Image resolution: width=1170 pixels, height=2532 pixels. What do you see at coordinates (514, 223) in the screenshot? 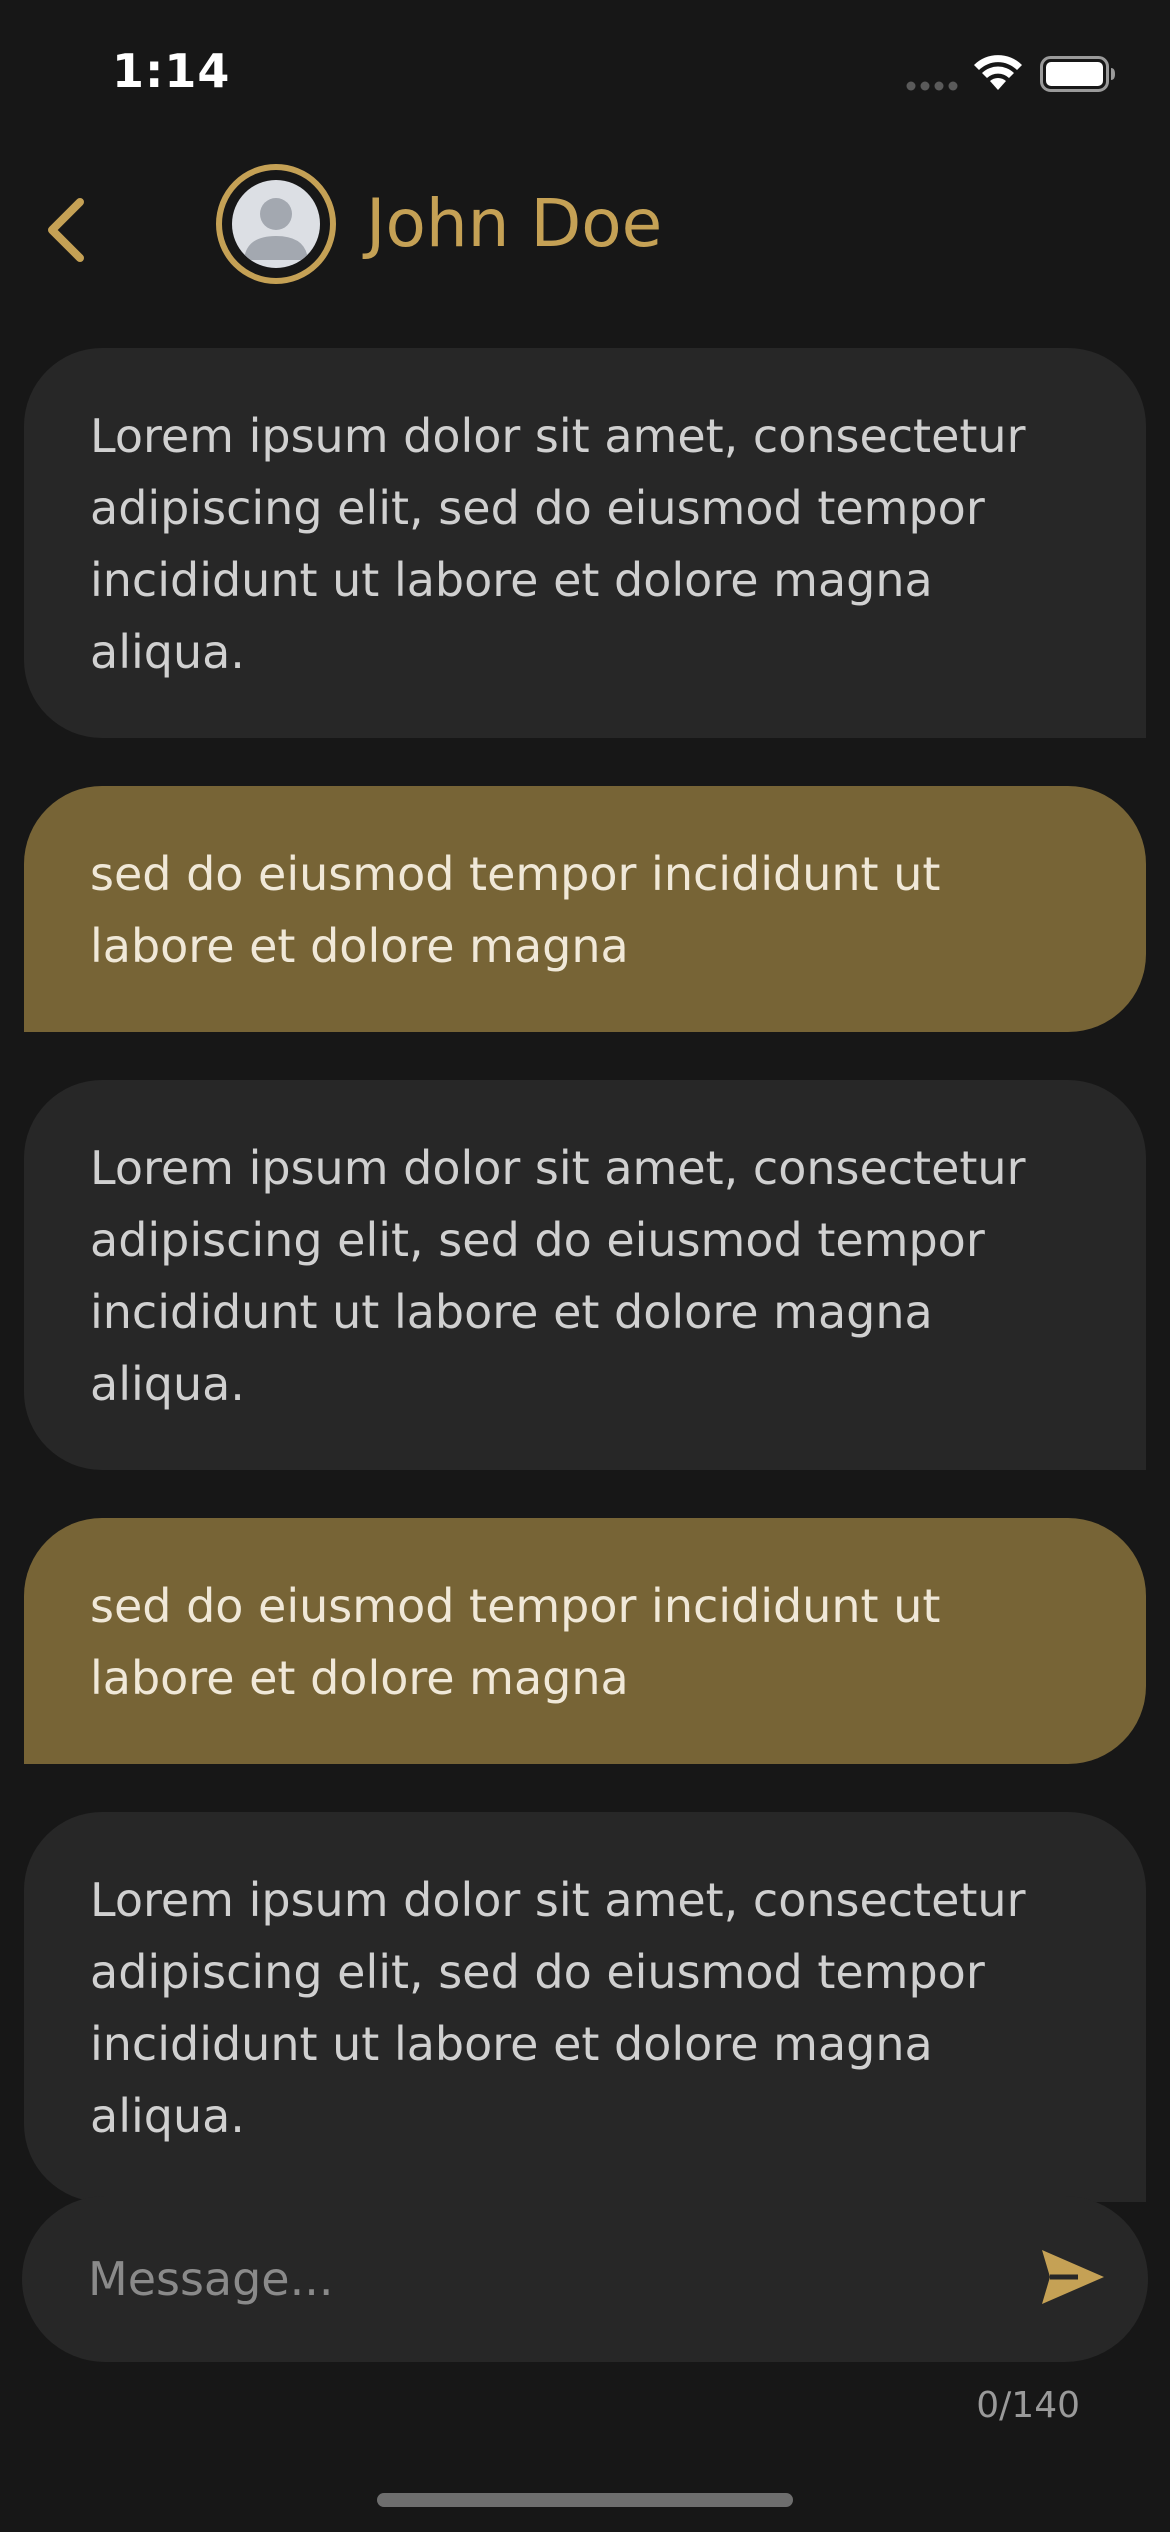
I see `contact-name: John Doe` at bounding box center [514, 223].